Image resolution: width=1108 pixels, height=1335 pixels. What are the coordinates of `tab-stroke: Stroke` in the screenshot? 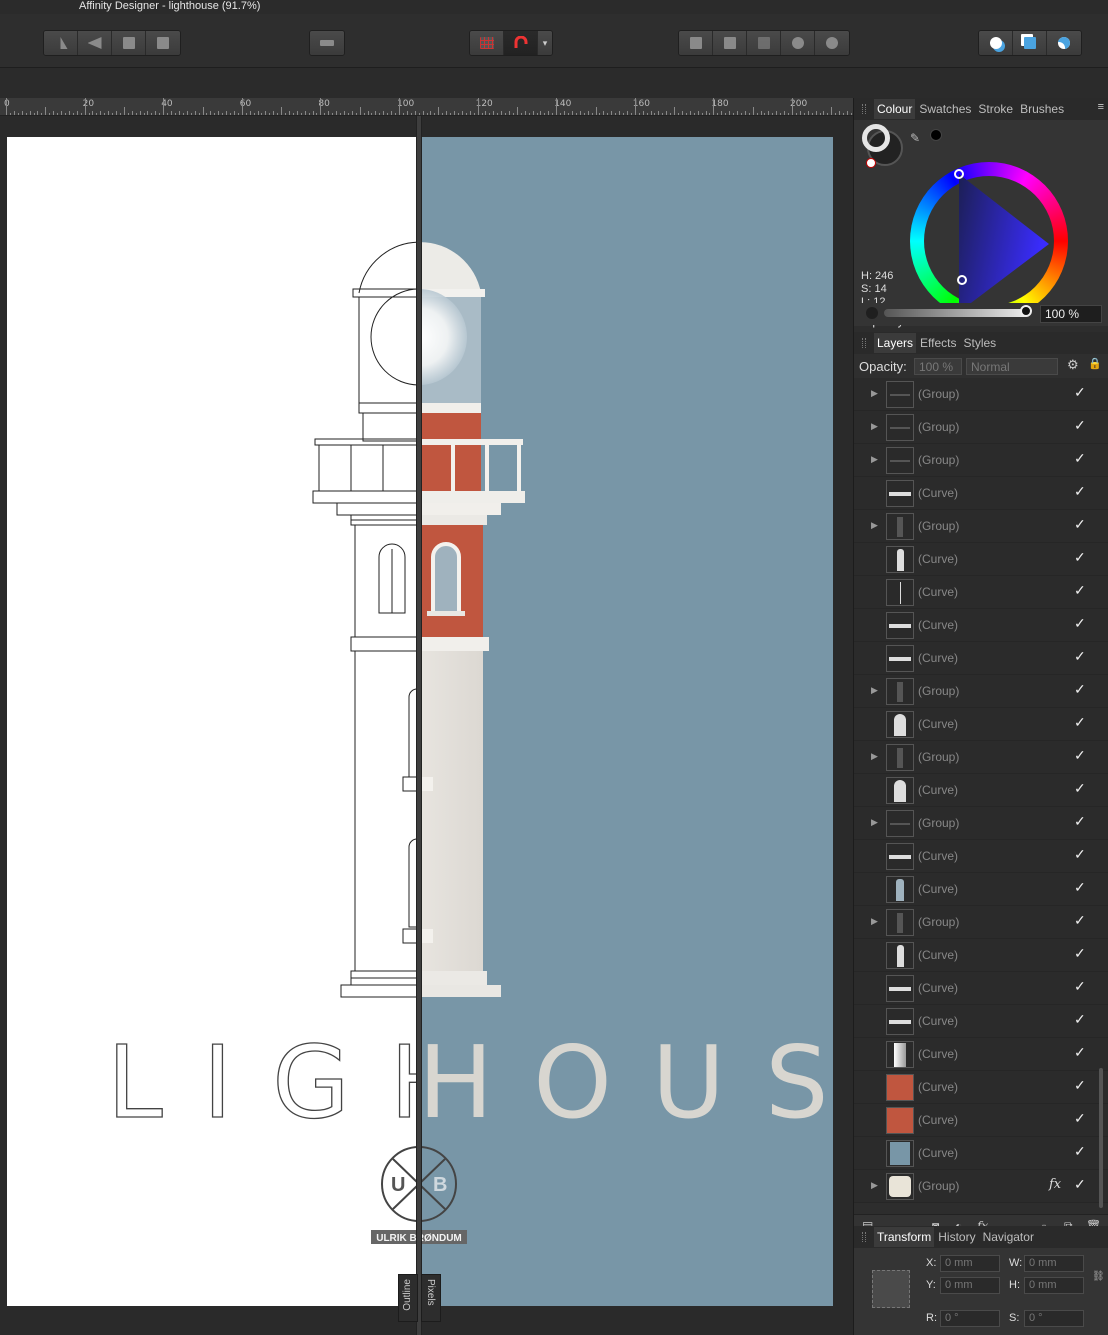 It's located at (995, 109).